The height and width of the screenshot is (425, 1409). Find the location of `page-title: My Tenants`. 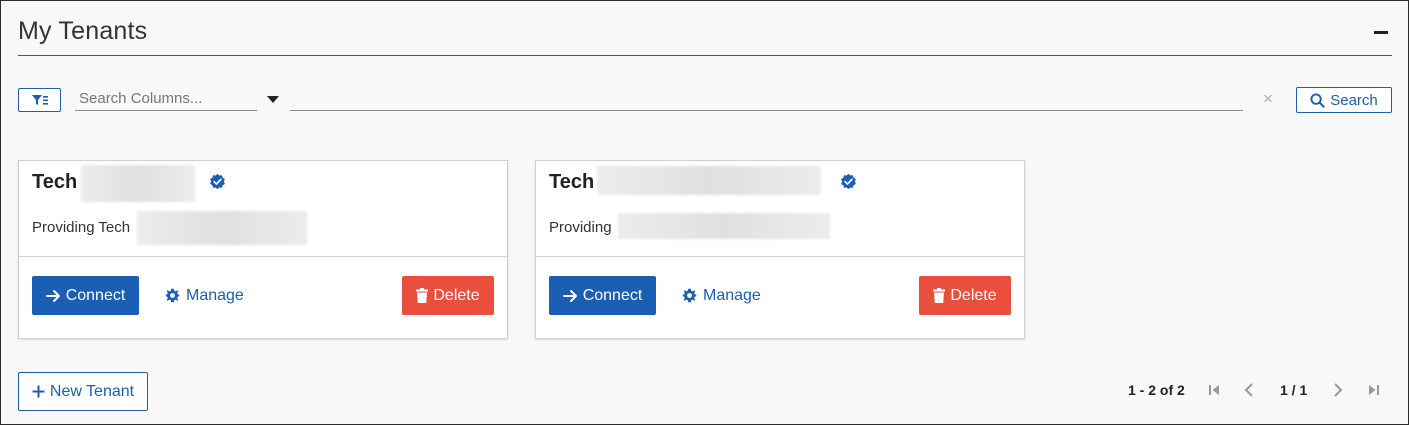

page-title: My Tenants is located at coordinates (83, 31).